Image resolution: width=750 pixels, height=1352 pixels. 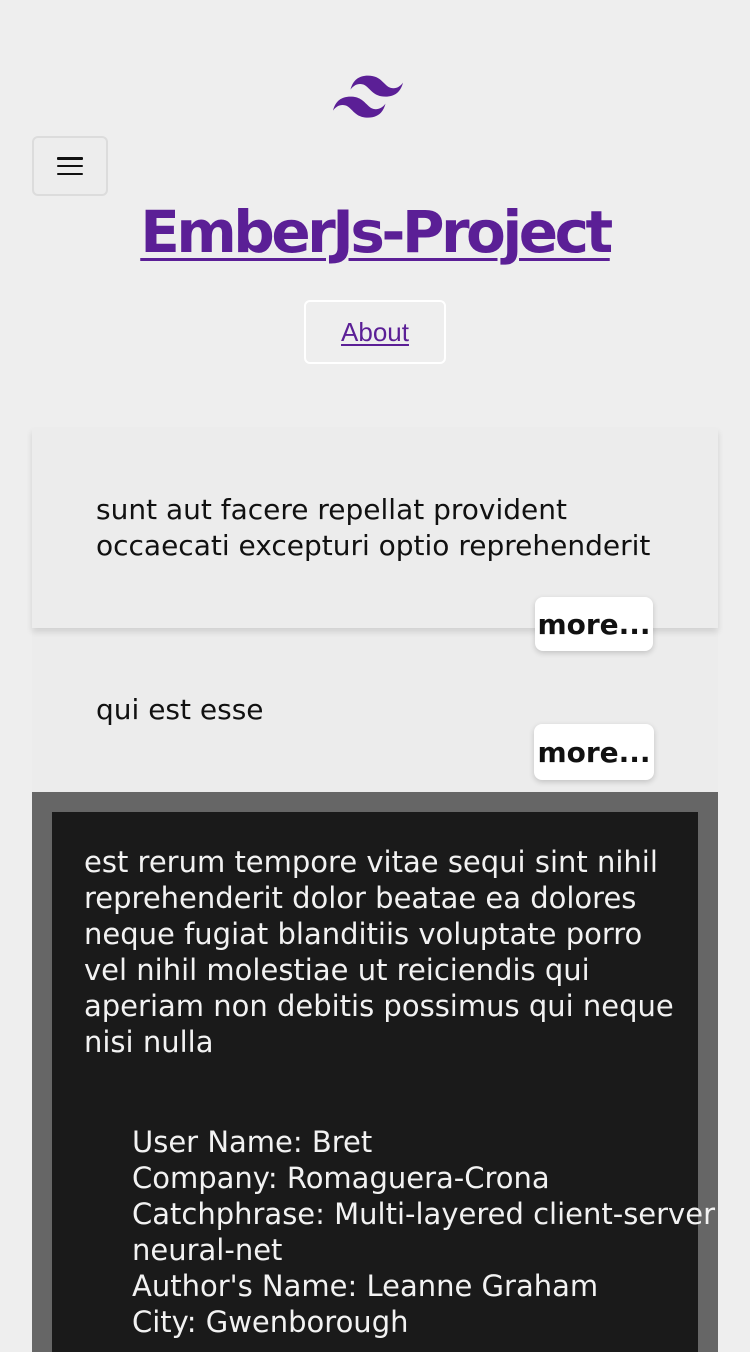 What do you see at coordinates (270, 1322) in the screenshot?
I see `city: City: Gwenborough` at bounding box center [270, 1322].